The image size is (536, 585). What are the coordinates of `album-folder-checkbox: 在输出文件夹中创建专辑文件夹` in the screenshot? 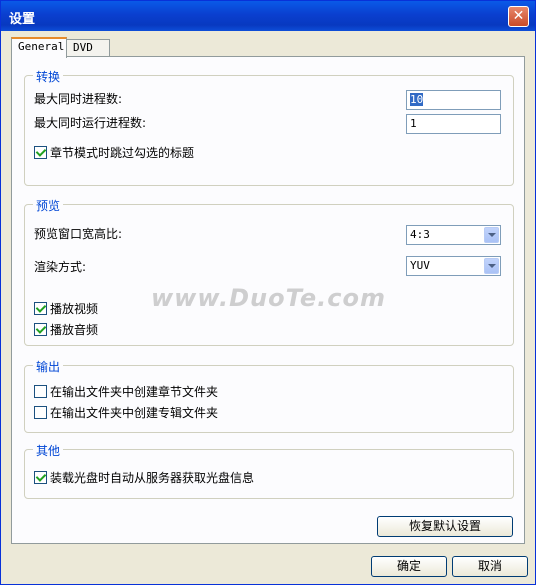 It's located at (126, 412).